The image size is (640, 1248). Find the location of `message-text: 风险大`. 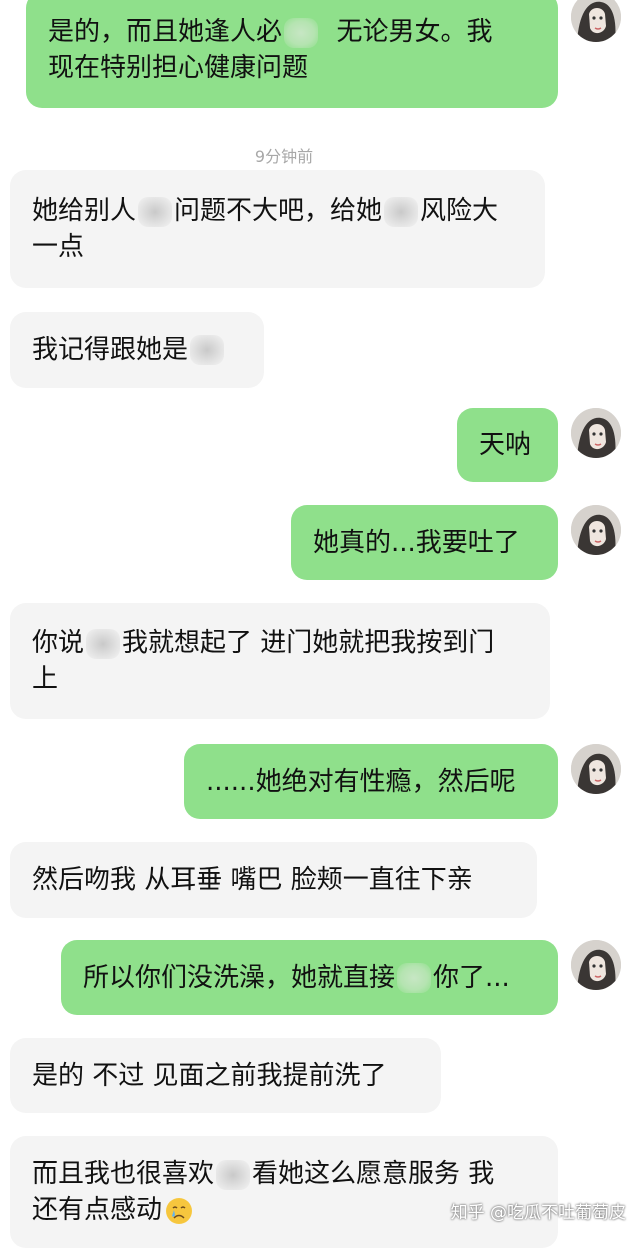

message-text: 风险大 is located at coordinates (459, 211).